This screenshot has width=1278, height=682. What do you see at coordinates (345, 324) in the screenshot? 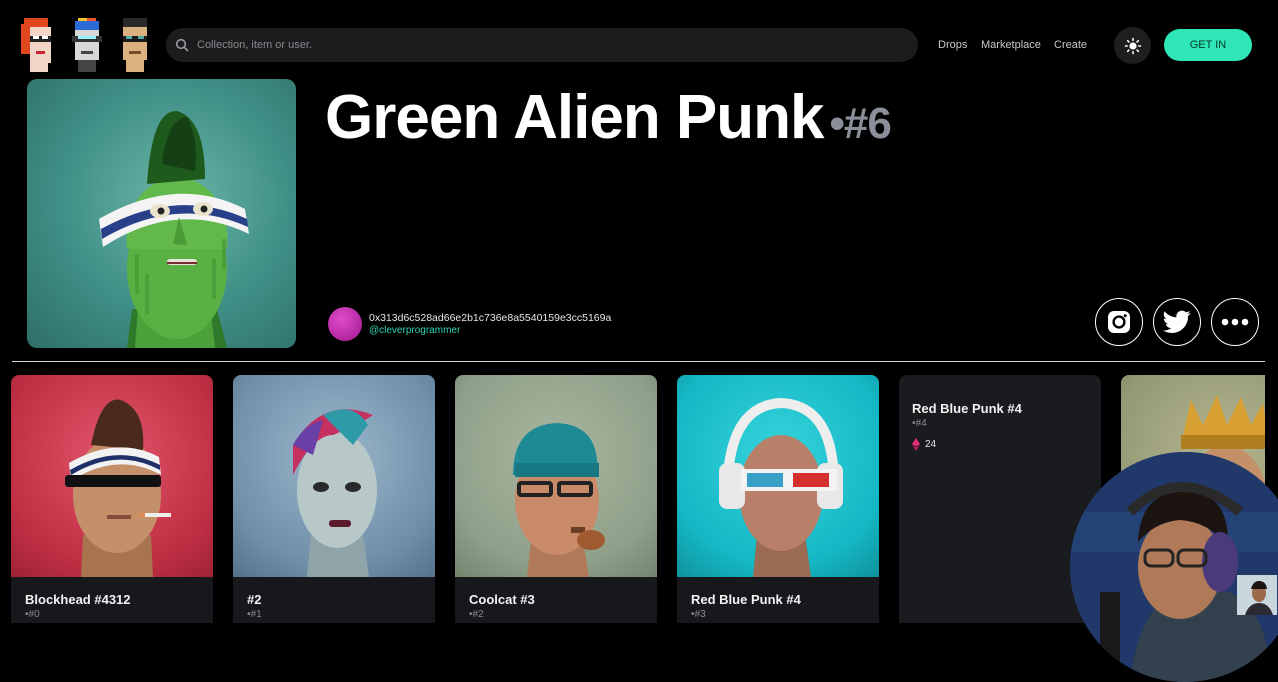
I see `avatar` at bounding box center [345, 324].